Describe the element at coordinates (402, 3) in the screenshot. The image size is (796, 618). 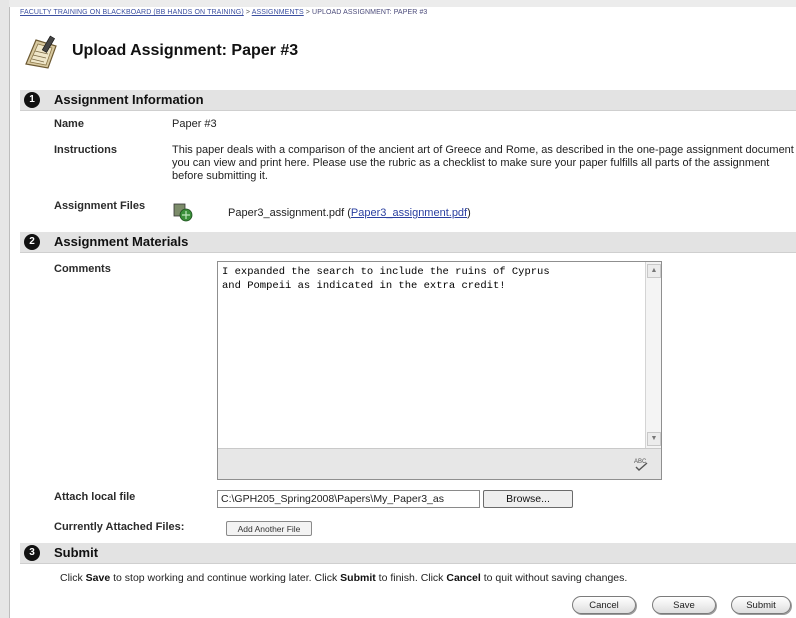
I see `top-frame-border` at that location.